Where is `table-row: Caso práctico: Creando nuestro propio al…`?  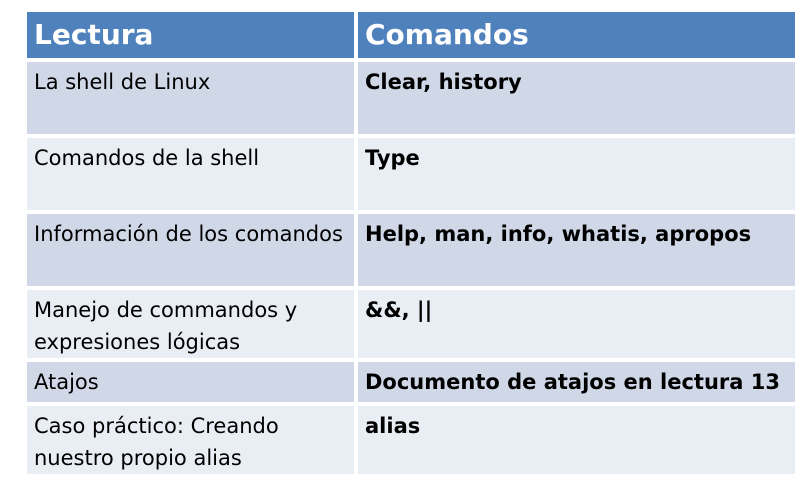 table-row: Caso práctico: Creando nuestro propio al… is located at coordinates (411, 440).